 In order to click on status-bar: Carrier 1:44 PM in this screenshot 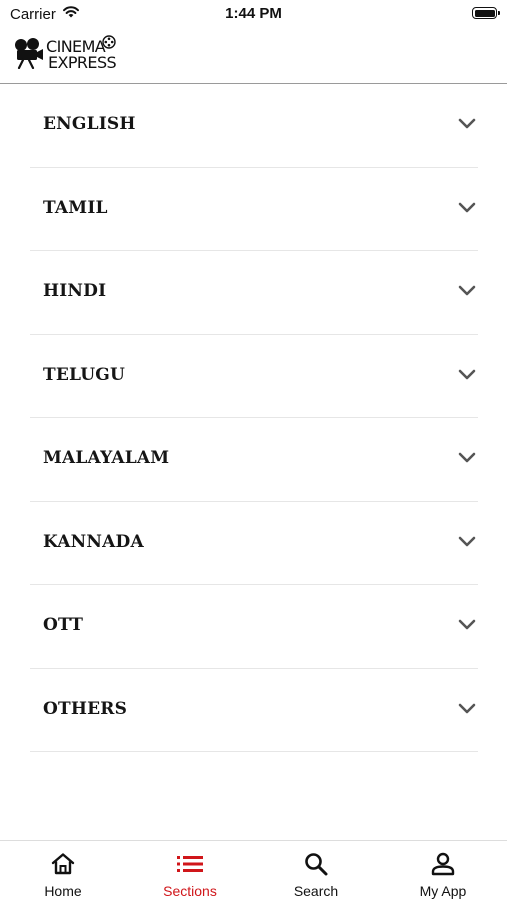, I will do `click(253, 14)`.